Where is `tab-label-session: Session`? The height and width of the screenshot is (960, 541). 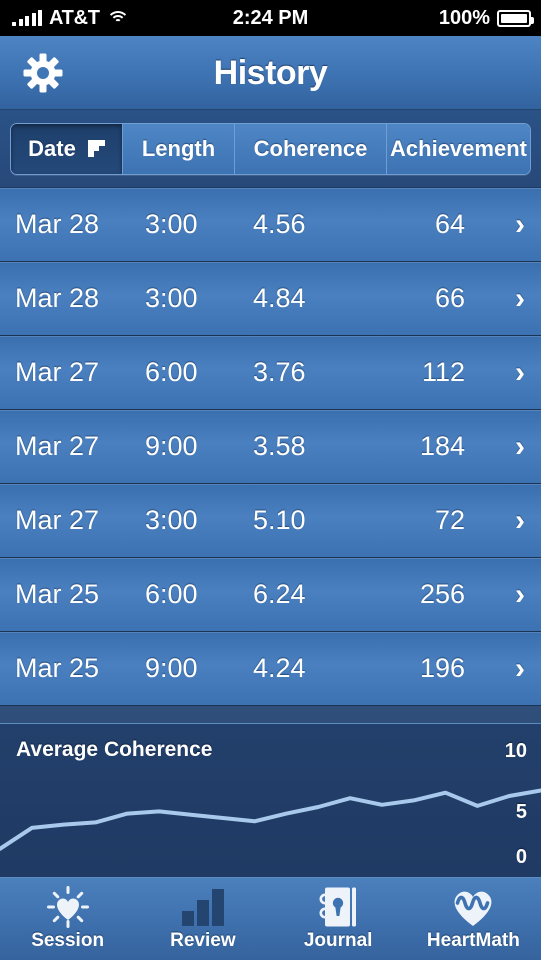
tab-label-session: Session is located at coordinates (68, 940).